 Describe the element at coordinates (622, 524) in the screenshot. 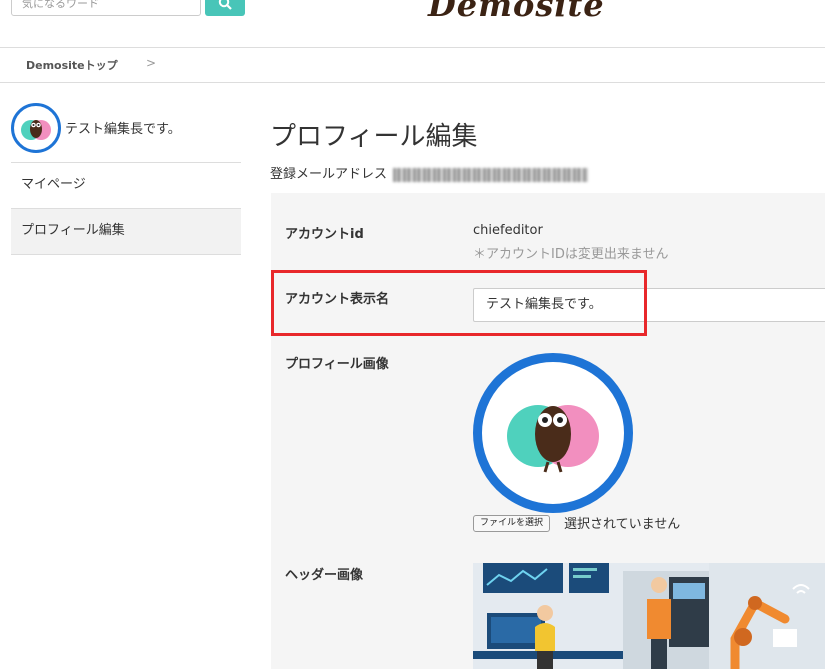

I see `file-status: 選択されていません` at that location.